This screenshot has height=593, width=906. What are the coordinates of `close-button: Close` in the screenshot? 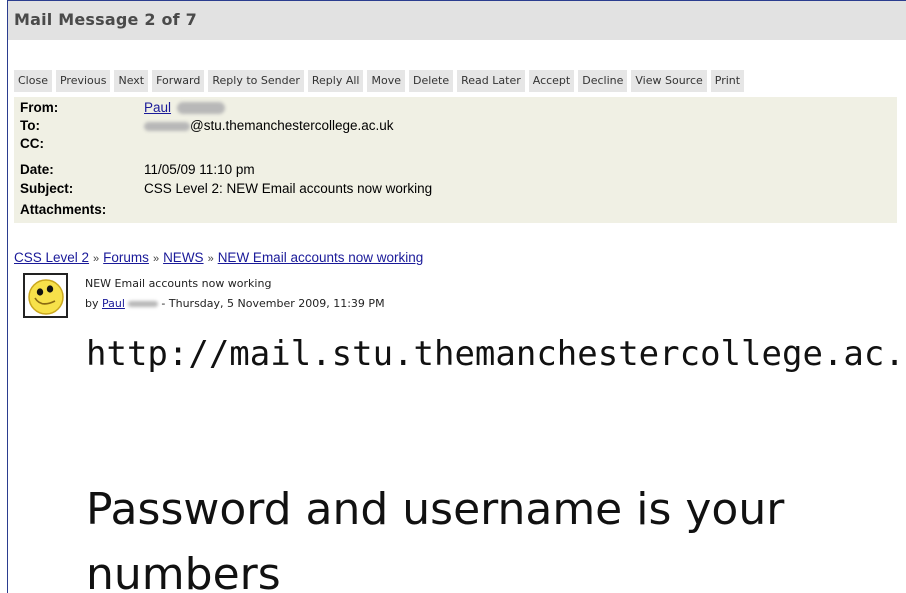 It's located at (33, 81).